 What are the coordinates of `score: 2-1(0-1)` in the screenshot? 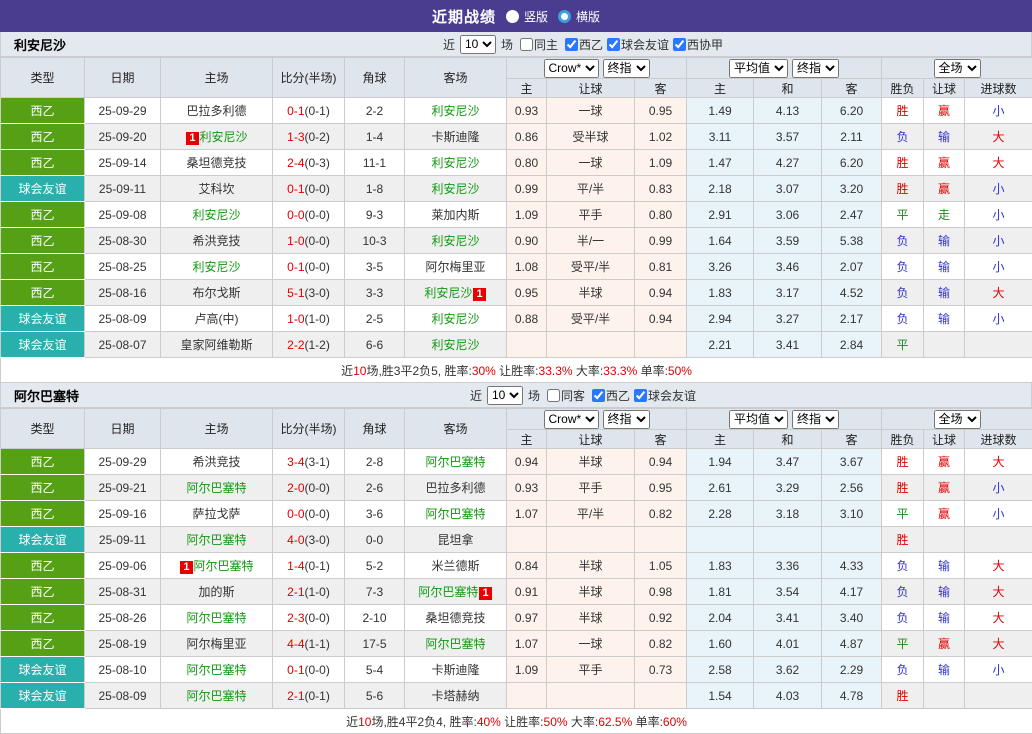 It's located at (308, 695).